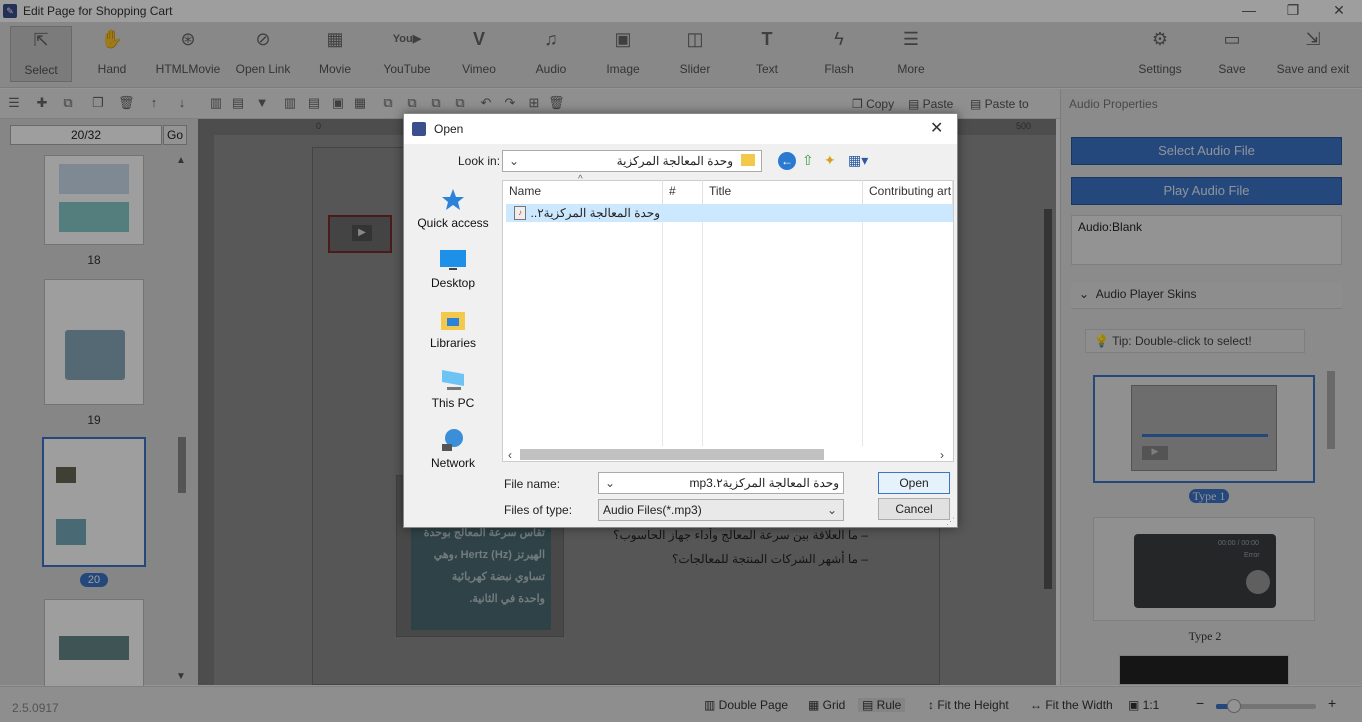 The image size is (1362, 722). What do you see at coordinates (419, 129) in the screenshot?
I see `dialog-app-icon` at bounding box center [419, 129].